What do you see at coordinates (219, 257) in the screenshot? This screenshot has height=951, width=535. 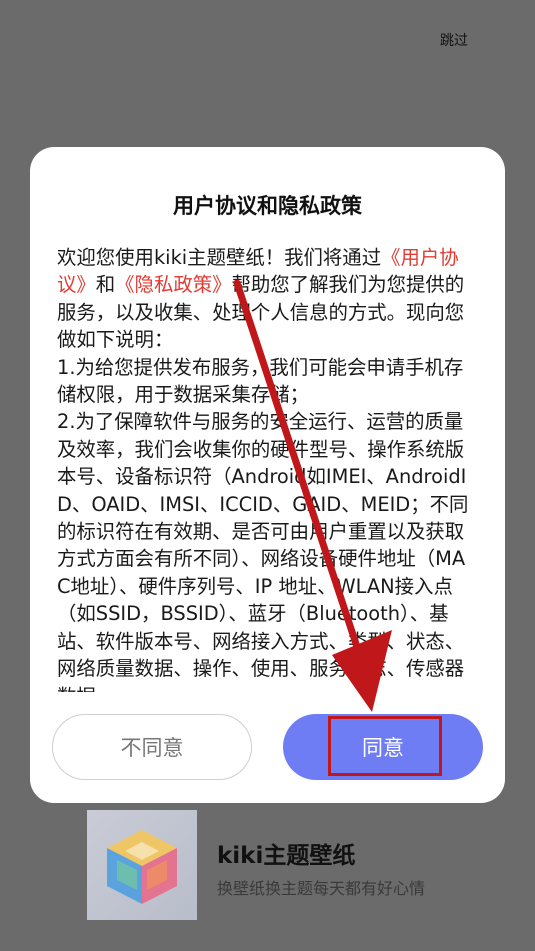 I see `intro-text: 欢迎您使用kiki主题壁纸！我们将通过` at bounding box center [219, 257].